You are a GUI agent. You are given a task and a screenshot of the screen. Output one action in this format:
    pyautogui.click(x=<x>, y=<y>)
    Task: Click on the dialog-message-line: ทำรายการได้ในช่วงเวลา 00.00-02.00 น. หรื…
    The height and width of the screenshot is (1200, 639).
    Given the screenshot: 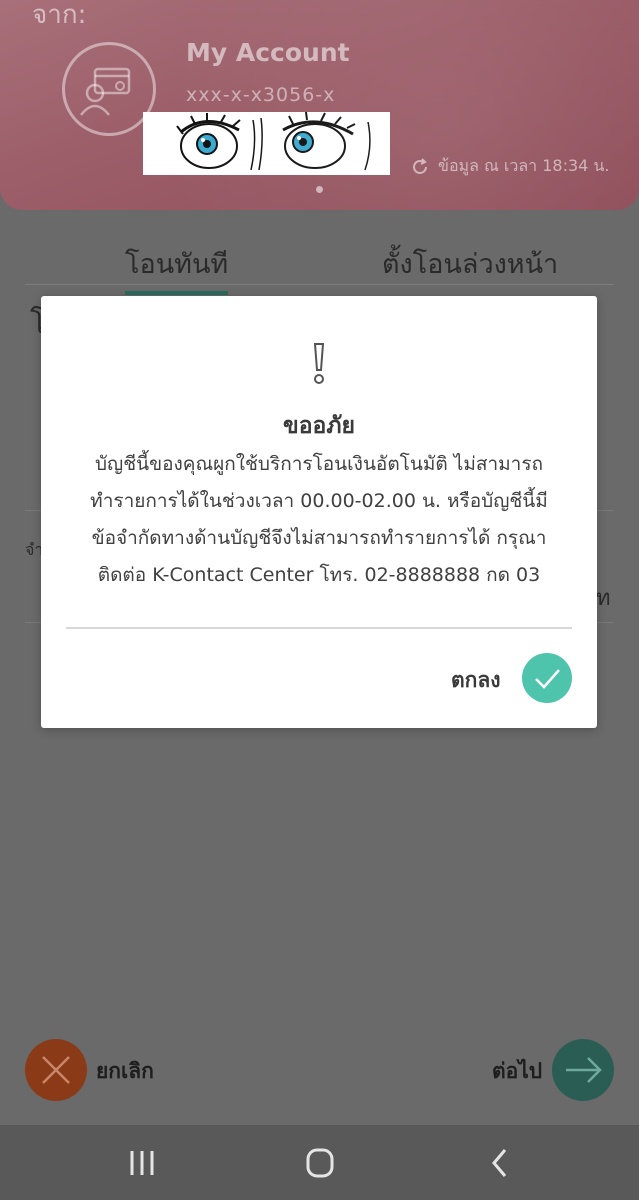 What is the action you would take?
    pyautogui.click(x=319, y=501)
    